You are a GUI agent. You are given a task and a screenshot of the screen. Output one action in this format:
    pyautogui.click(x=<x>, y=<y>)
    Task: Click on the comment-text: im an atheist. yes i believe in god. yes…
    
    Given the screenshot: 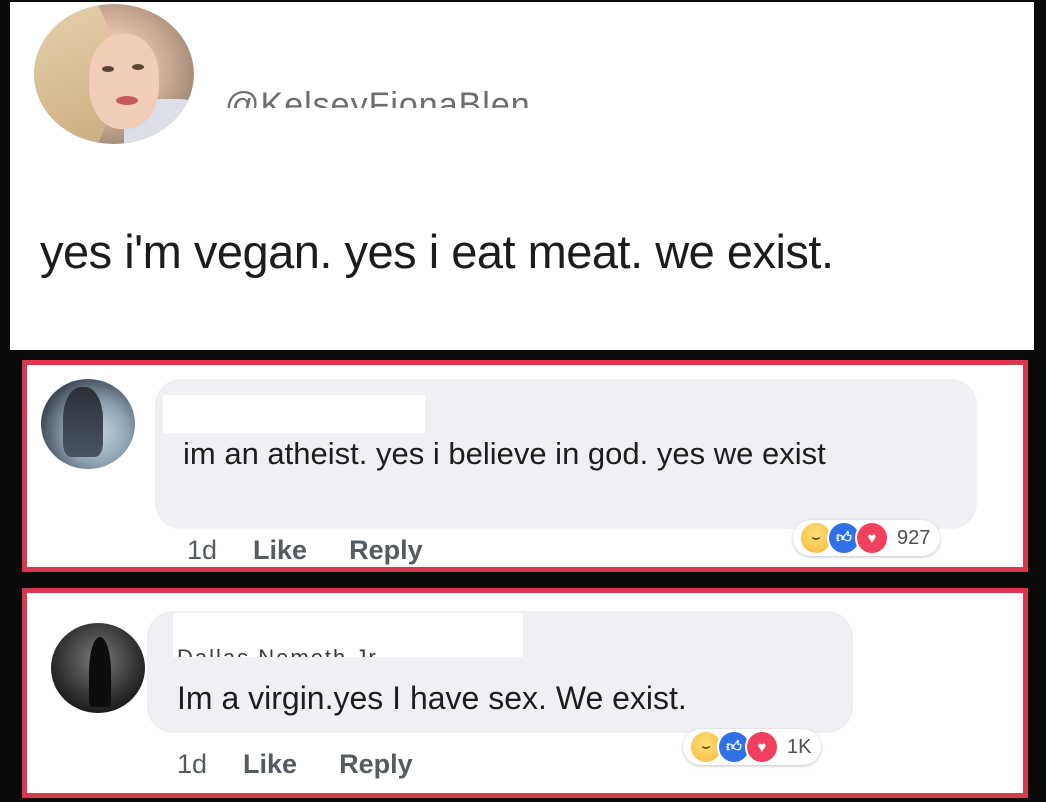 What is the action you would take?
    pyautogui.click(x=504, y=453)
    